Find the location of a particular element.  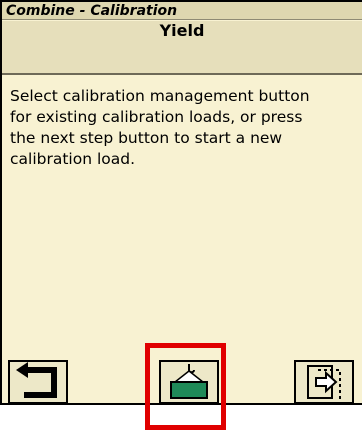

next-step-button is located at coordinates (324, 382).